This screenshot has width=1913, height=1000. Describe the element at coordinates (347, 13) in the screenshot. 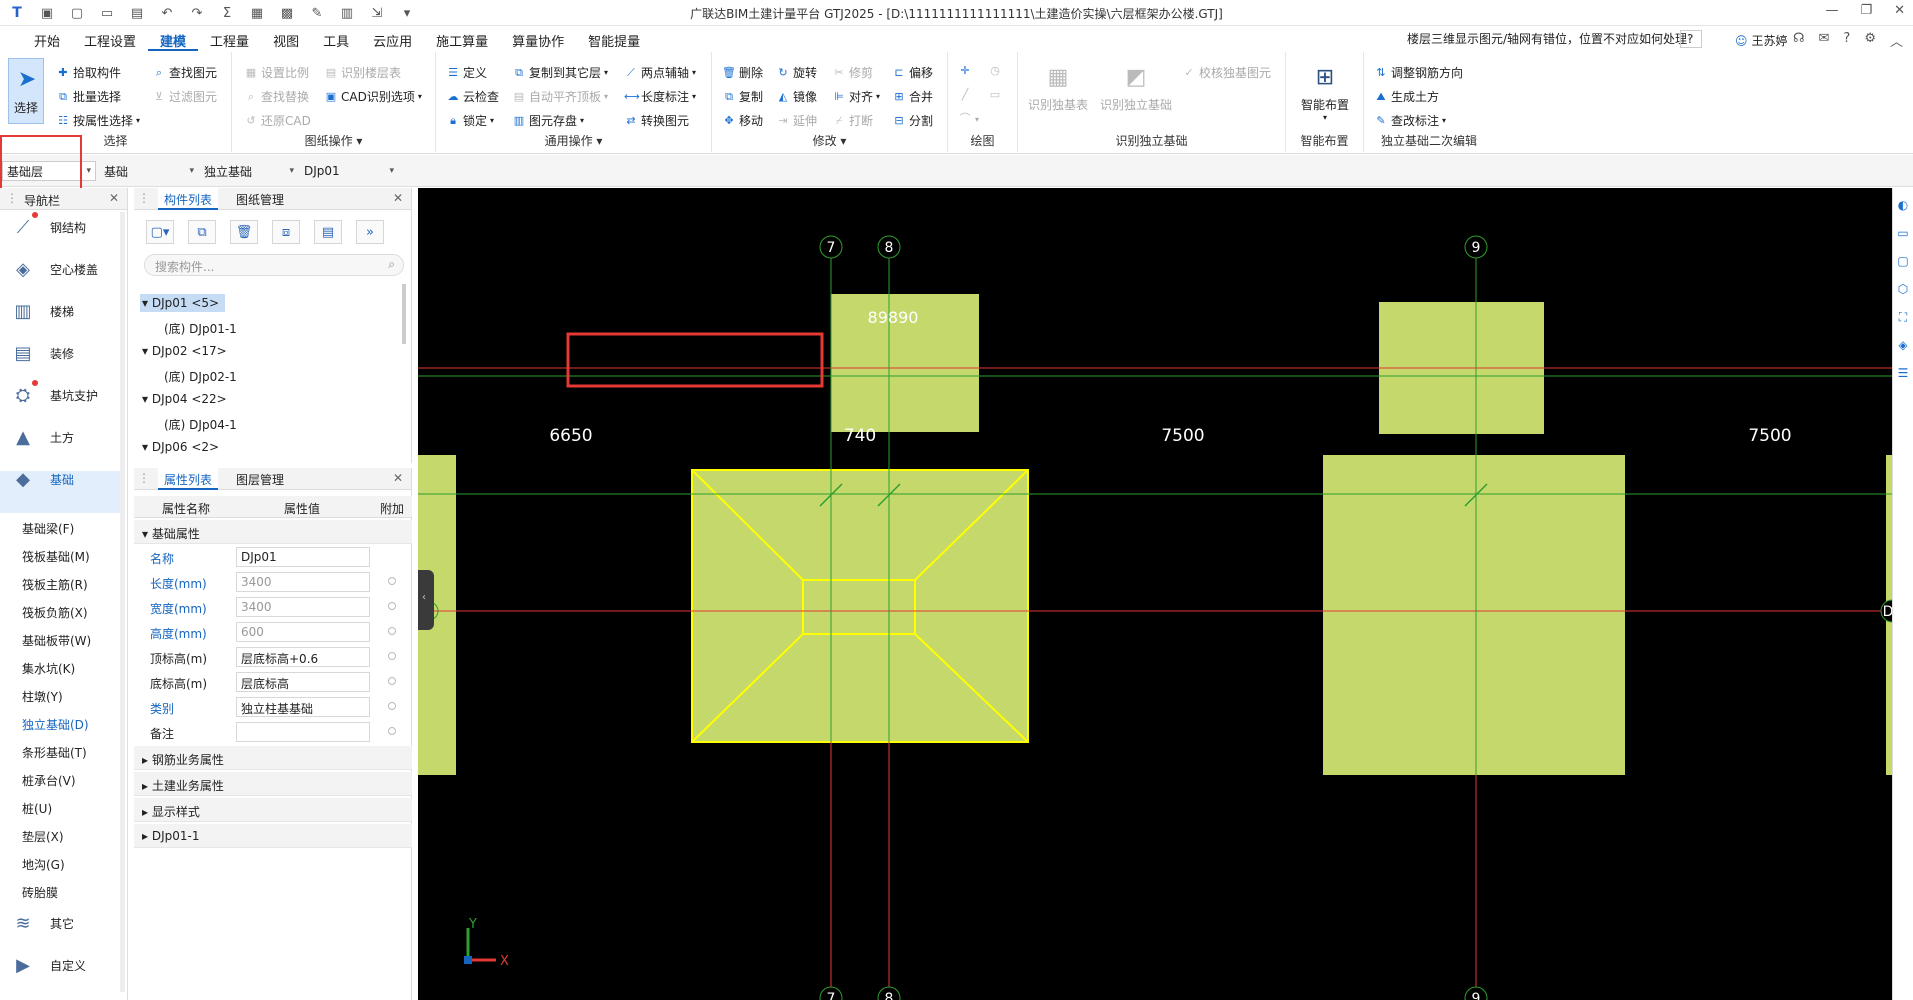

I see `grid-icon: ▥` at that location.